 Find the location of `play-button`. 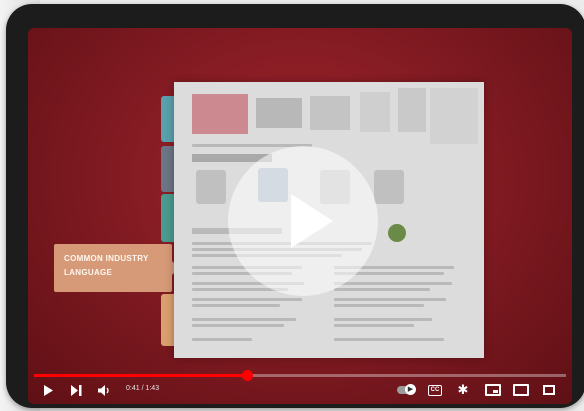

play-button is located at coordinates (48, 390).